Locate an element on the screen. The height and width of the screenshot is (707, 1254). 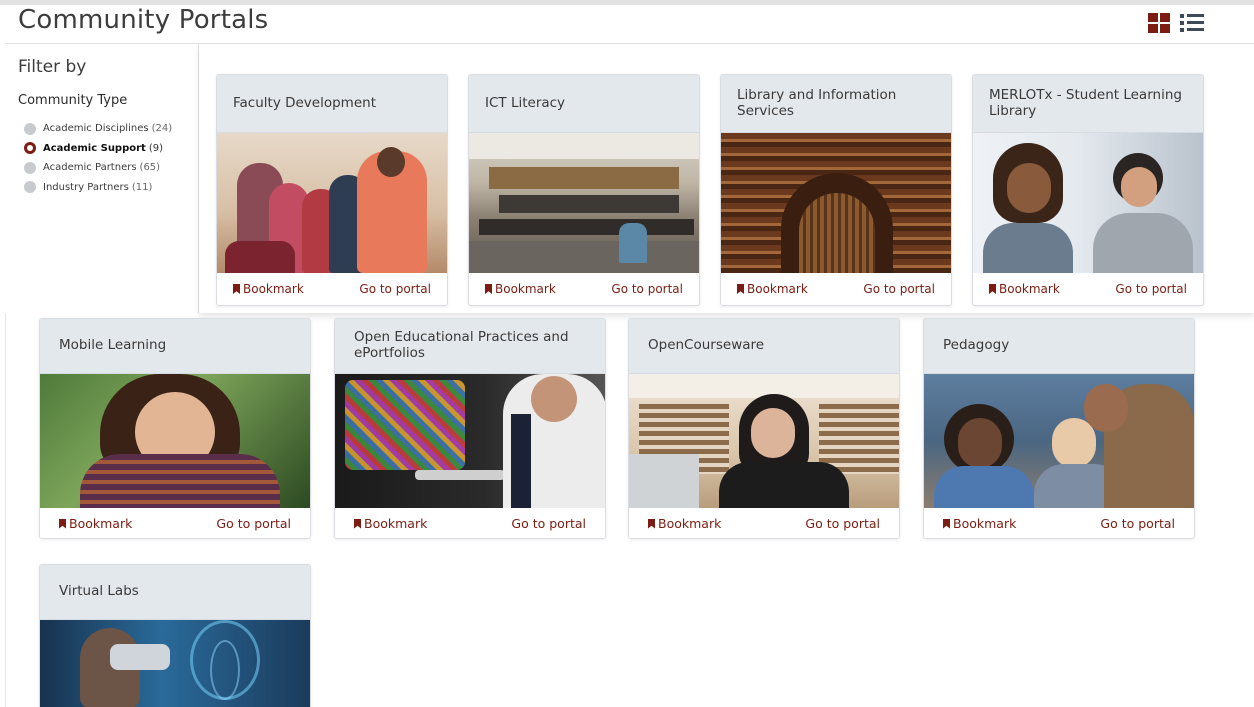
card-header: ICT Literacy is located at coordinates (584, 104).